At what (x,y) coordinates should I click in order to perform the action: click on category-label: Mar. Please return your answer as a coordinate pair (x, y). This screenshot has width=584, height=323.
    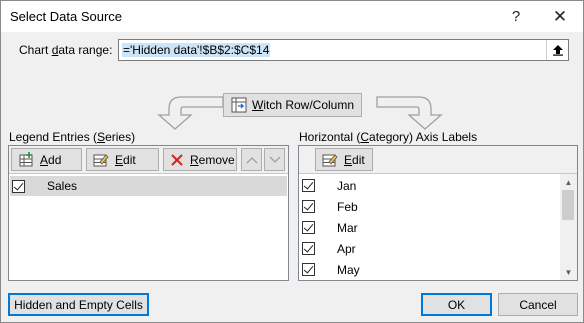
    Looking at the image, I should click on (347, 227).